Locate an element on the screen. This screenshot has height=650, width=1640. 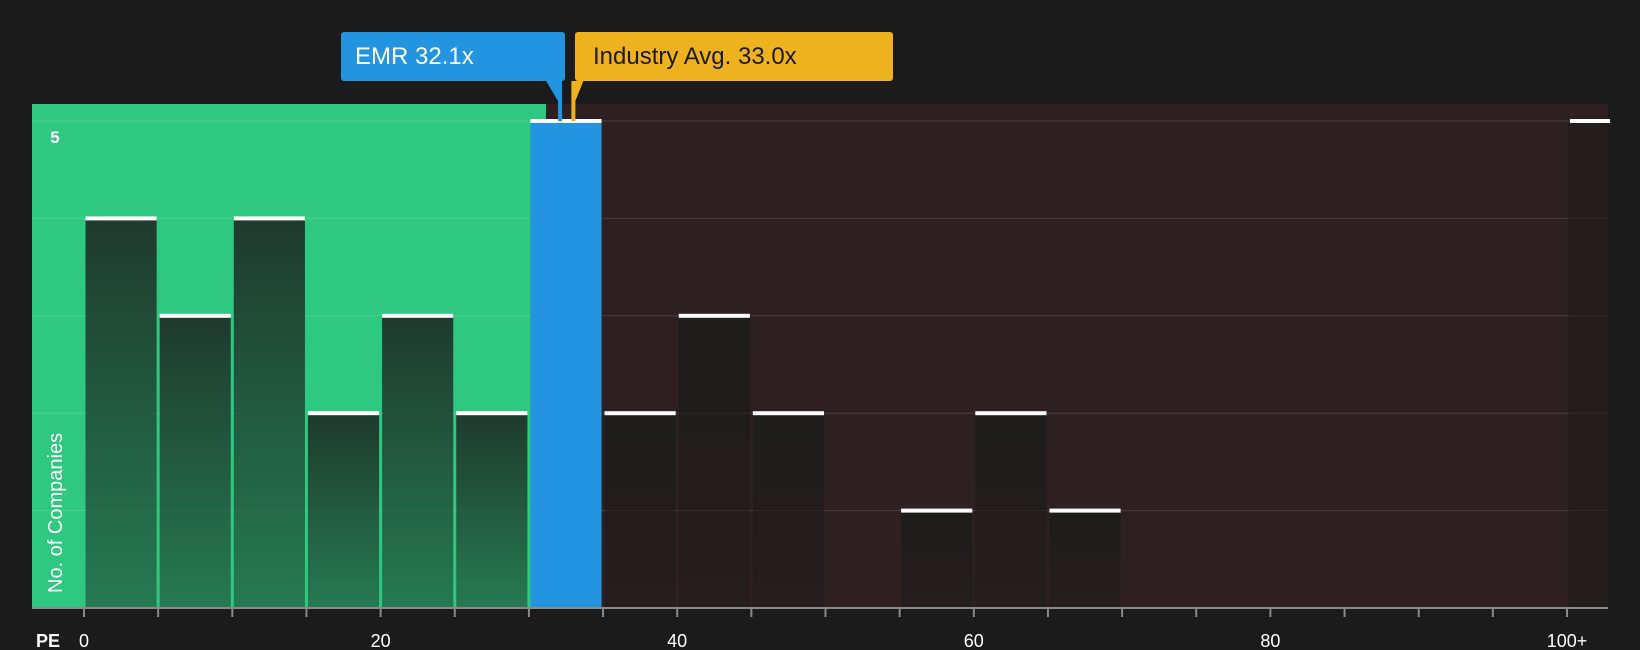
company-bar is located at coordinates (566, 364).